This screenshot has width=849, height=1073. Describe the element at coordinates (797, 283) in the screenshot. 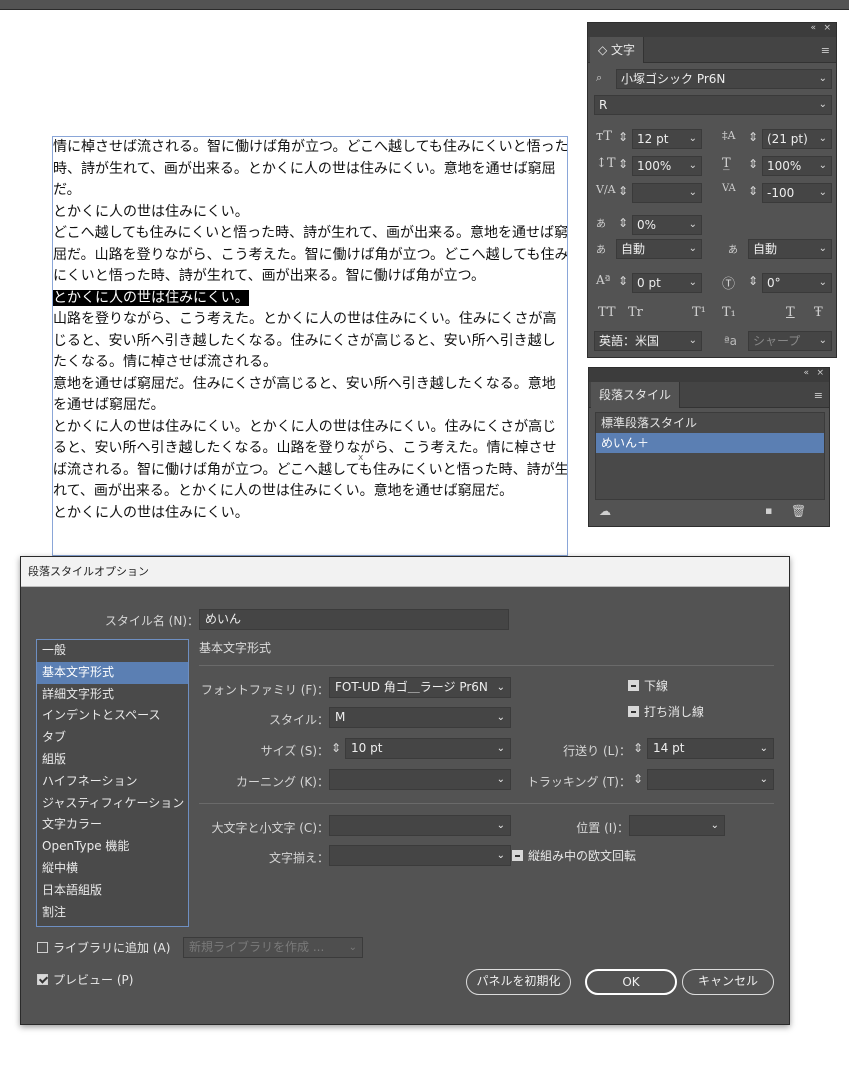

I see `rotation-field: 0° ⌄` at that location.